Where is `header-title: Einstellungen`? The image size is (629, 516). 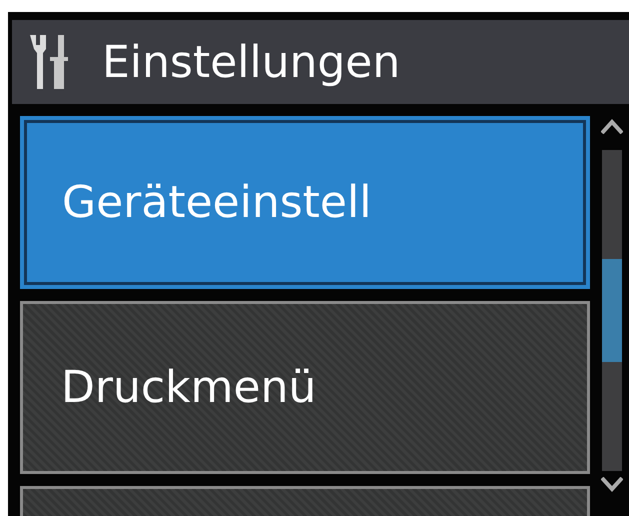 header-title: Einstellungen is located at coordinates (251, 62).